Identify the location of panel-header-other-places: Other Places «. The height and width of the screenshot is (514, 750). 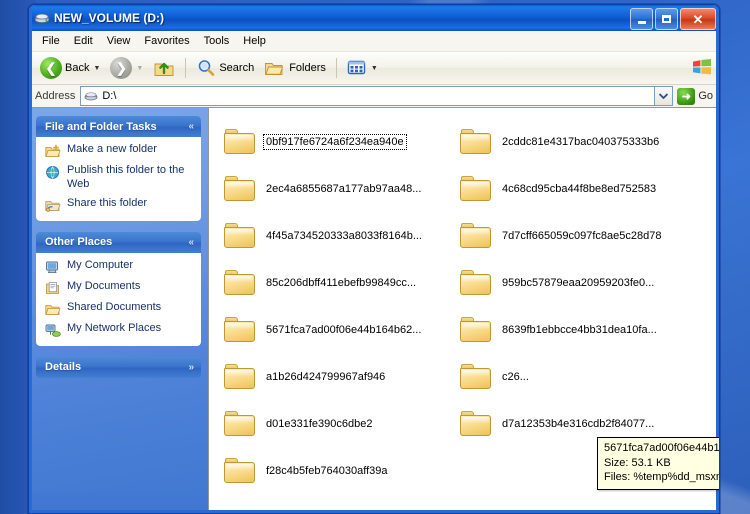
(118, 242).